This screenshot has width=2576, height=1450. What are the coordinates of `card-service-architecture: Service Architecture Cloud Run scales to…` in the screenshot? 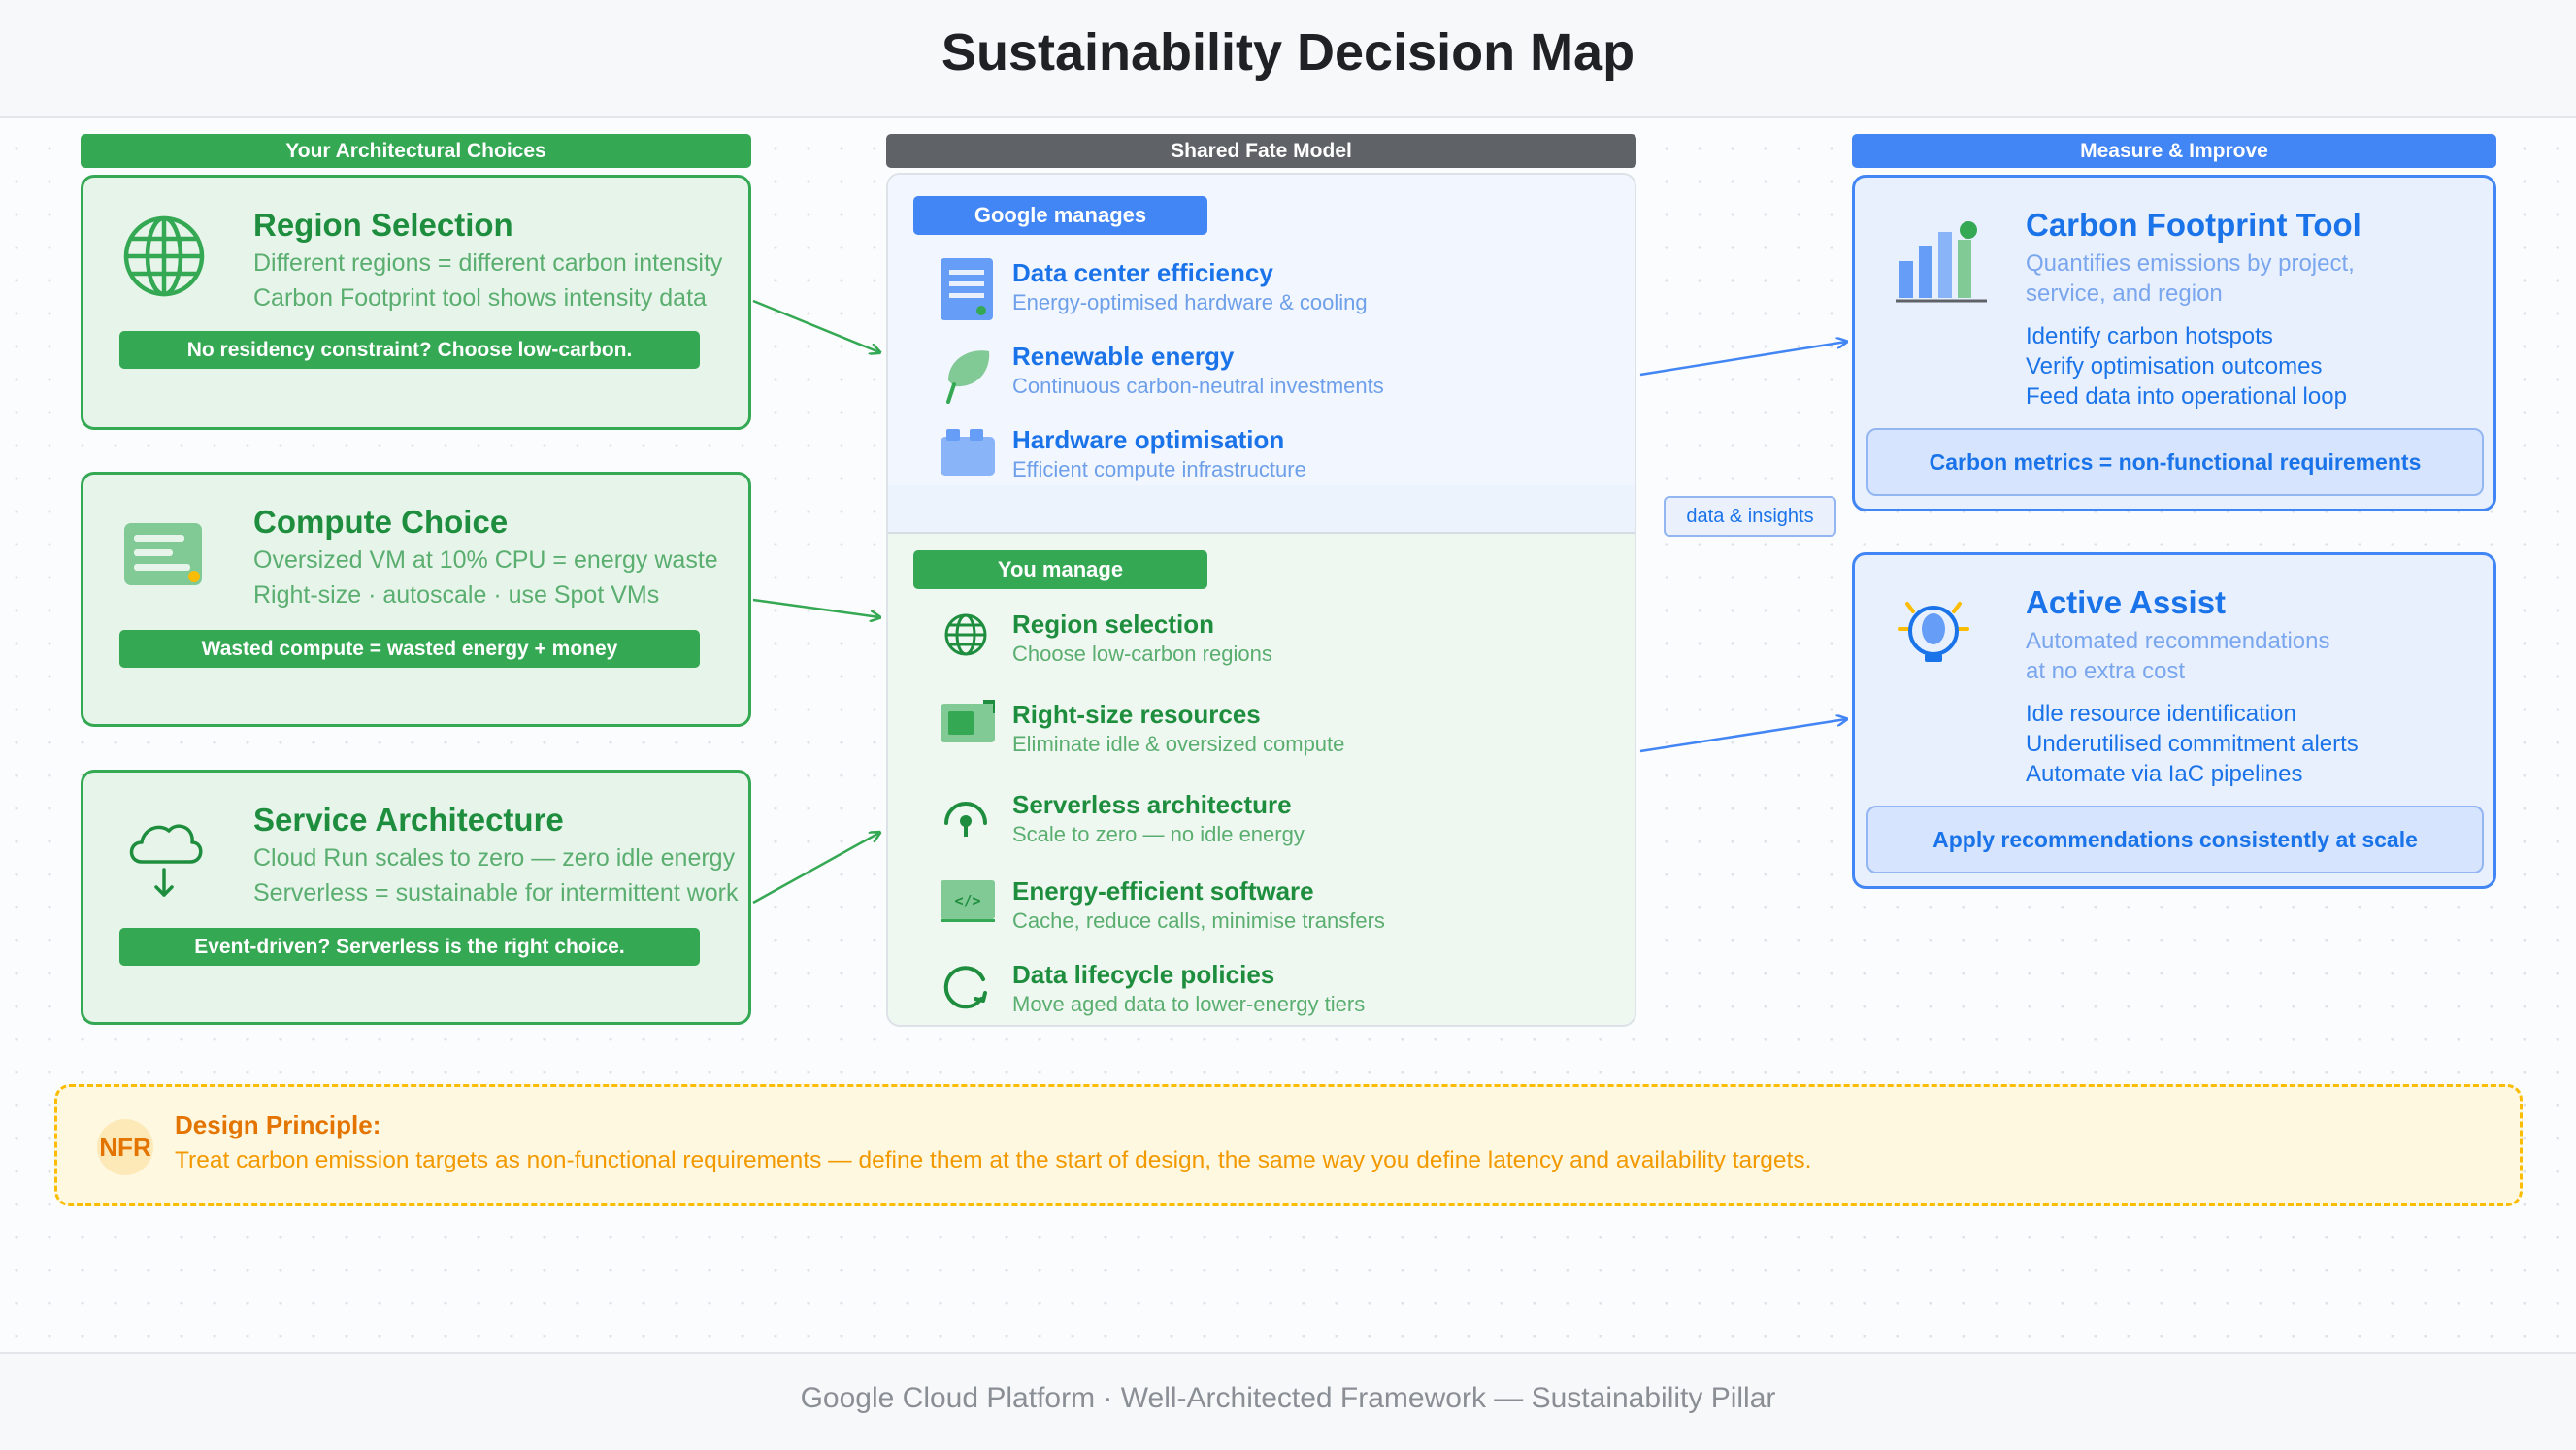 It's located at (416, 897).